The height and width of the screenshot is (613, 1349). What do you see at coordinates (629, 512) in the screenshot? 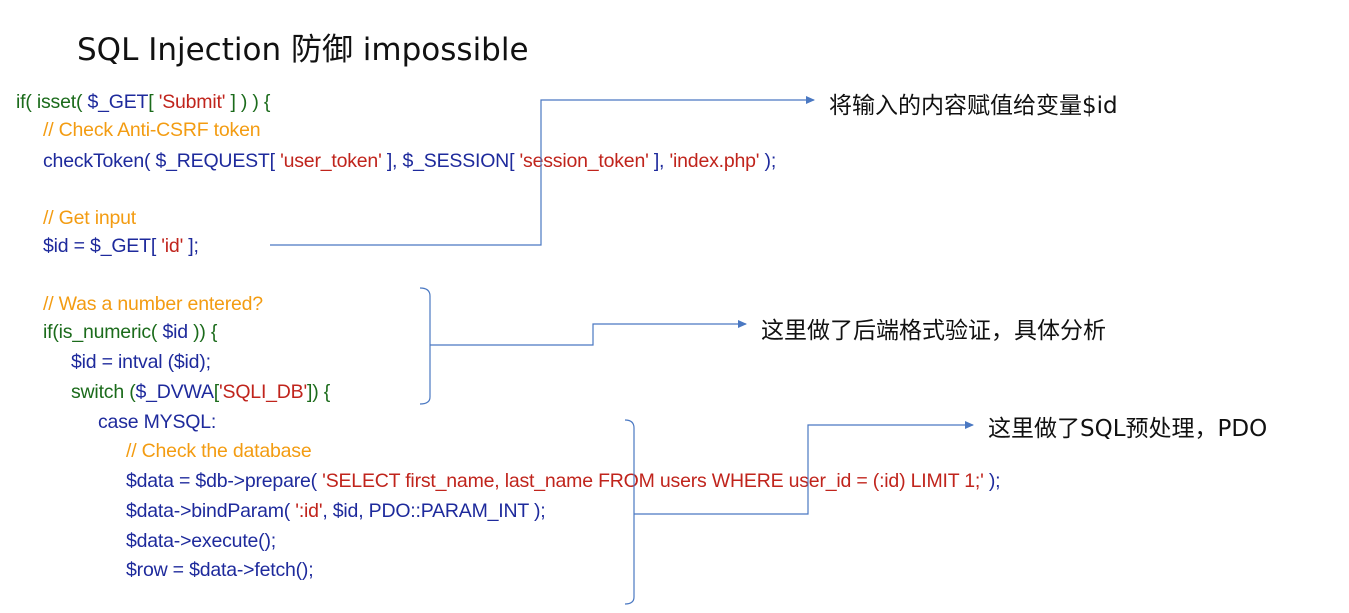
I see `bracket-sql-prepare` at bounding box center [629, 512].